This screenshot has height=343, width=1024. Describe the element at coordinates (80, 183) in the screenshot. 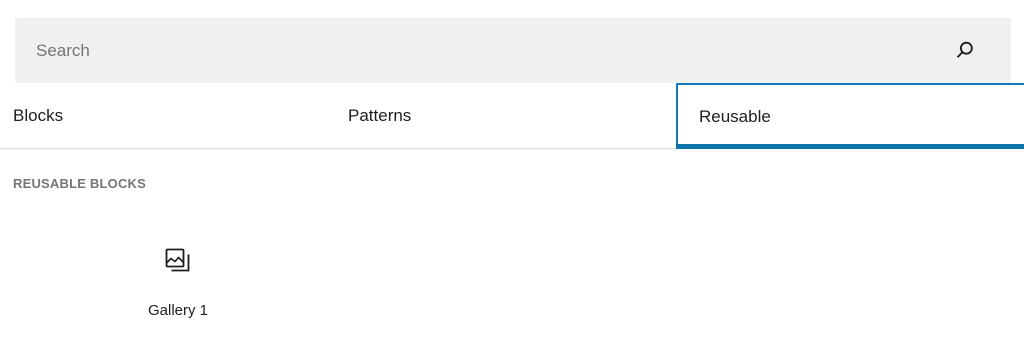

I see `section-title: REUSABLE BLOCKS` at that location.